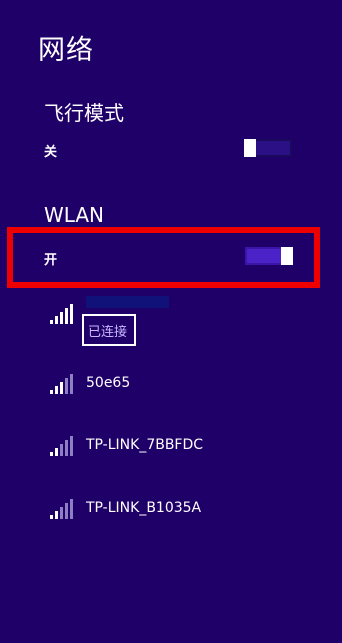 Image resolution: width=342 pixels, height=643 pixels. Describe the element at coordinates (268, 148) in the screenshot. I see `airplane-mode-toggle` at that location.